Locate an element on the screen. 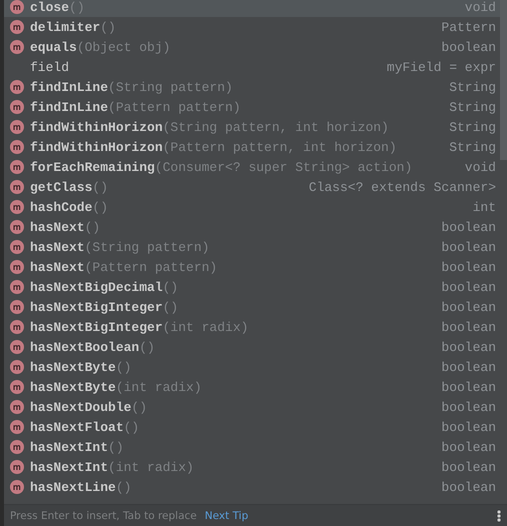 Image resolution: width=507 pixels, height=526 pixels. return-type: void is located at coordinates (480, 167).